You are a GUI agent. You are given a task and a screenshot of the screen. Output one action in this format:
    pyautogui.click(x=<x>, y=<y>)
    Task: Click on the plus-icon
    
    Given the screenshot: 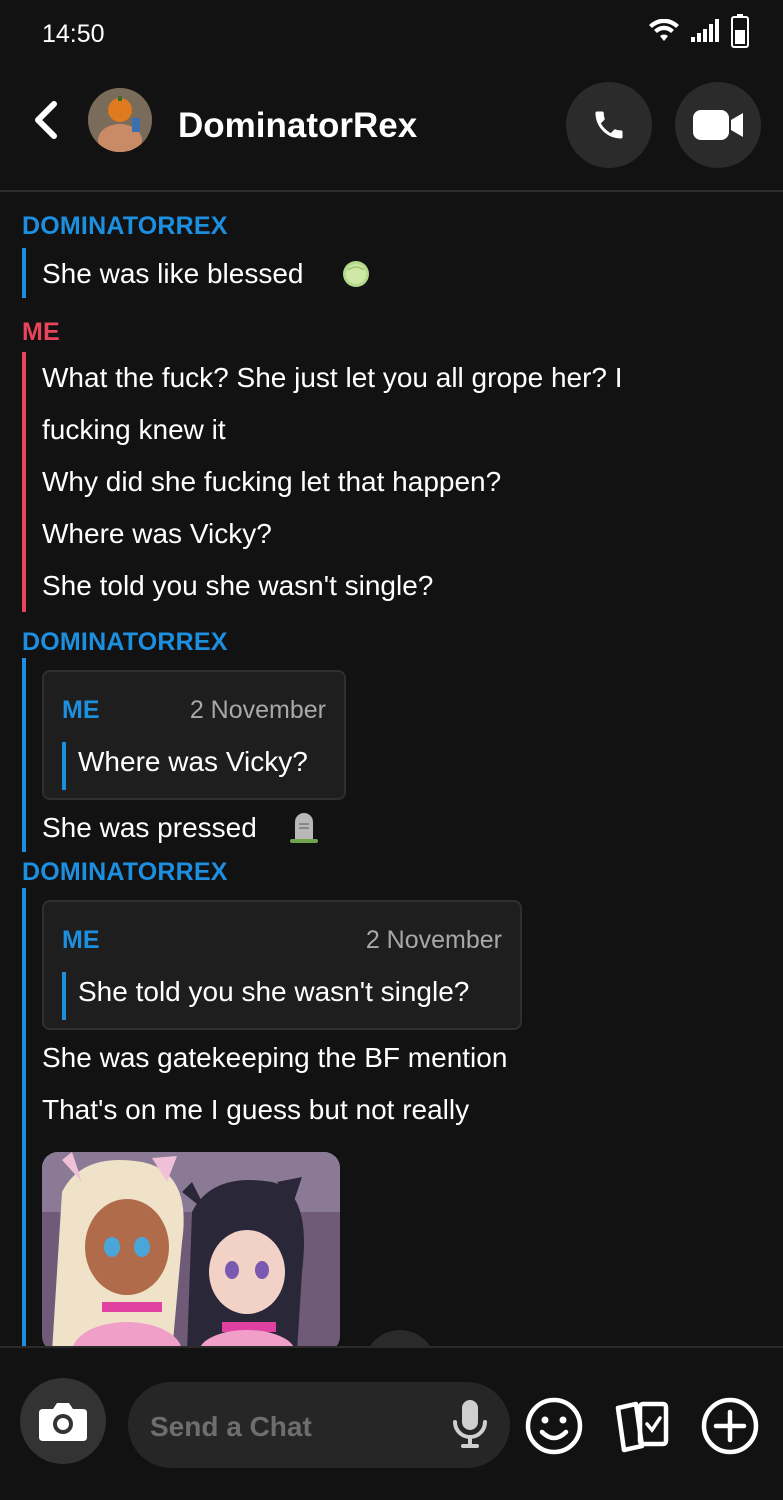 What is the action you would take?
    pyautogui.click(x=730, y=1426)
    